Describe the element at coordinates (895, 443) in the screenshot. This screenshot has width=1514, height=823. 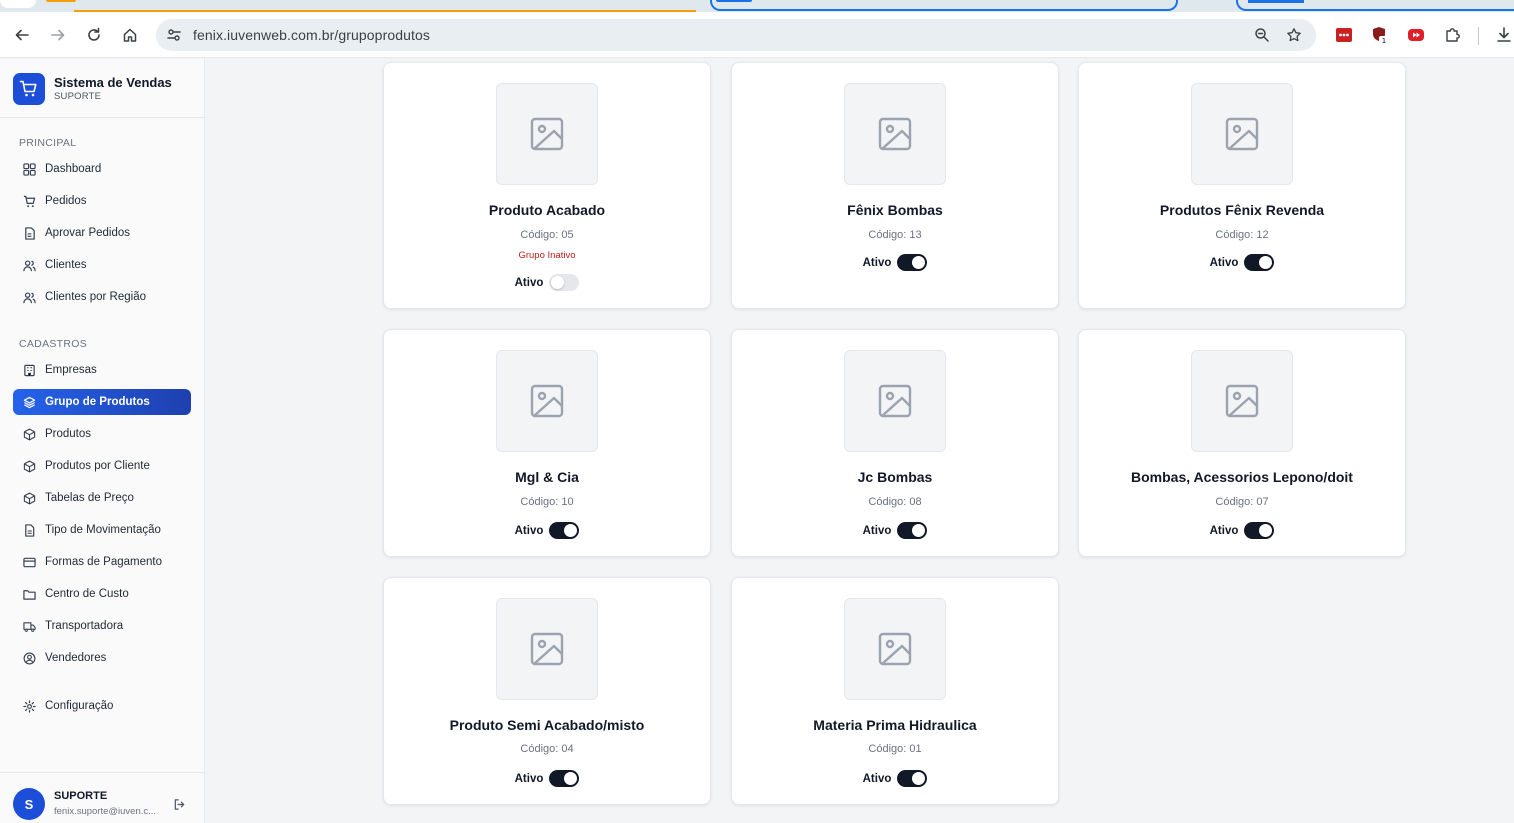
I see `group-card: Jc Bombas Código: 08 Ativo` at that location.